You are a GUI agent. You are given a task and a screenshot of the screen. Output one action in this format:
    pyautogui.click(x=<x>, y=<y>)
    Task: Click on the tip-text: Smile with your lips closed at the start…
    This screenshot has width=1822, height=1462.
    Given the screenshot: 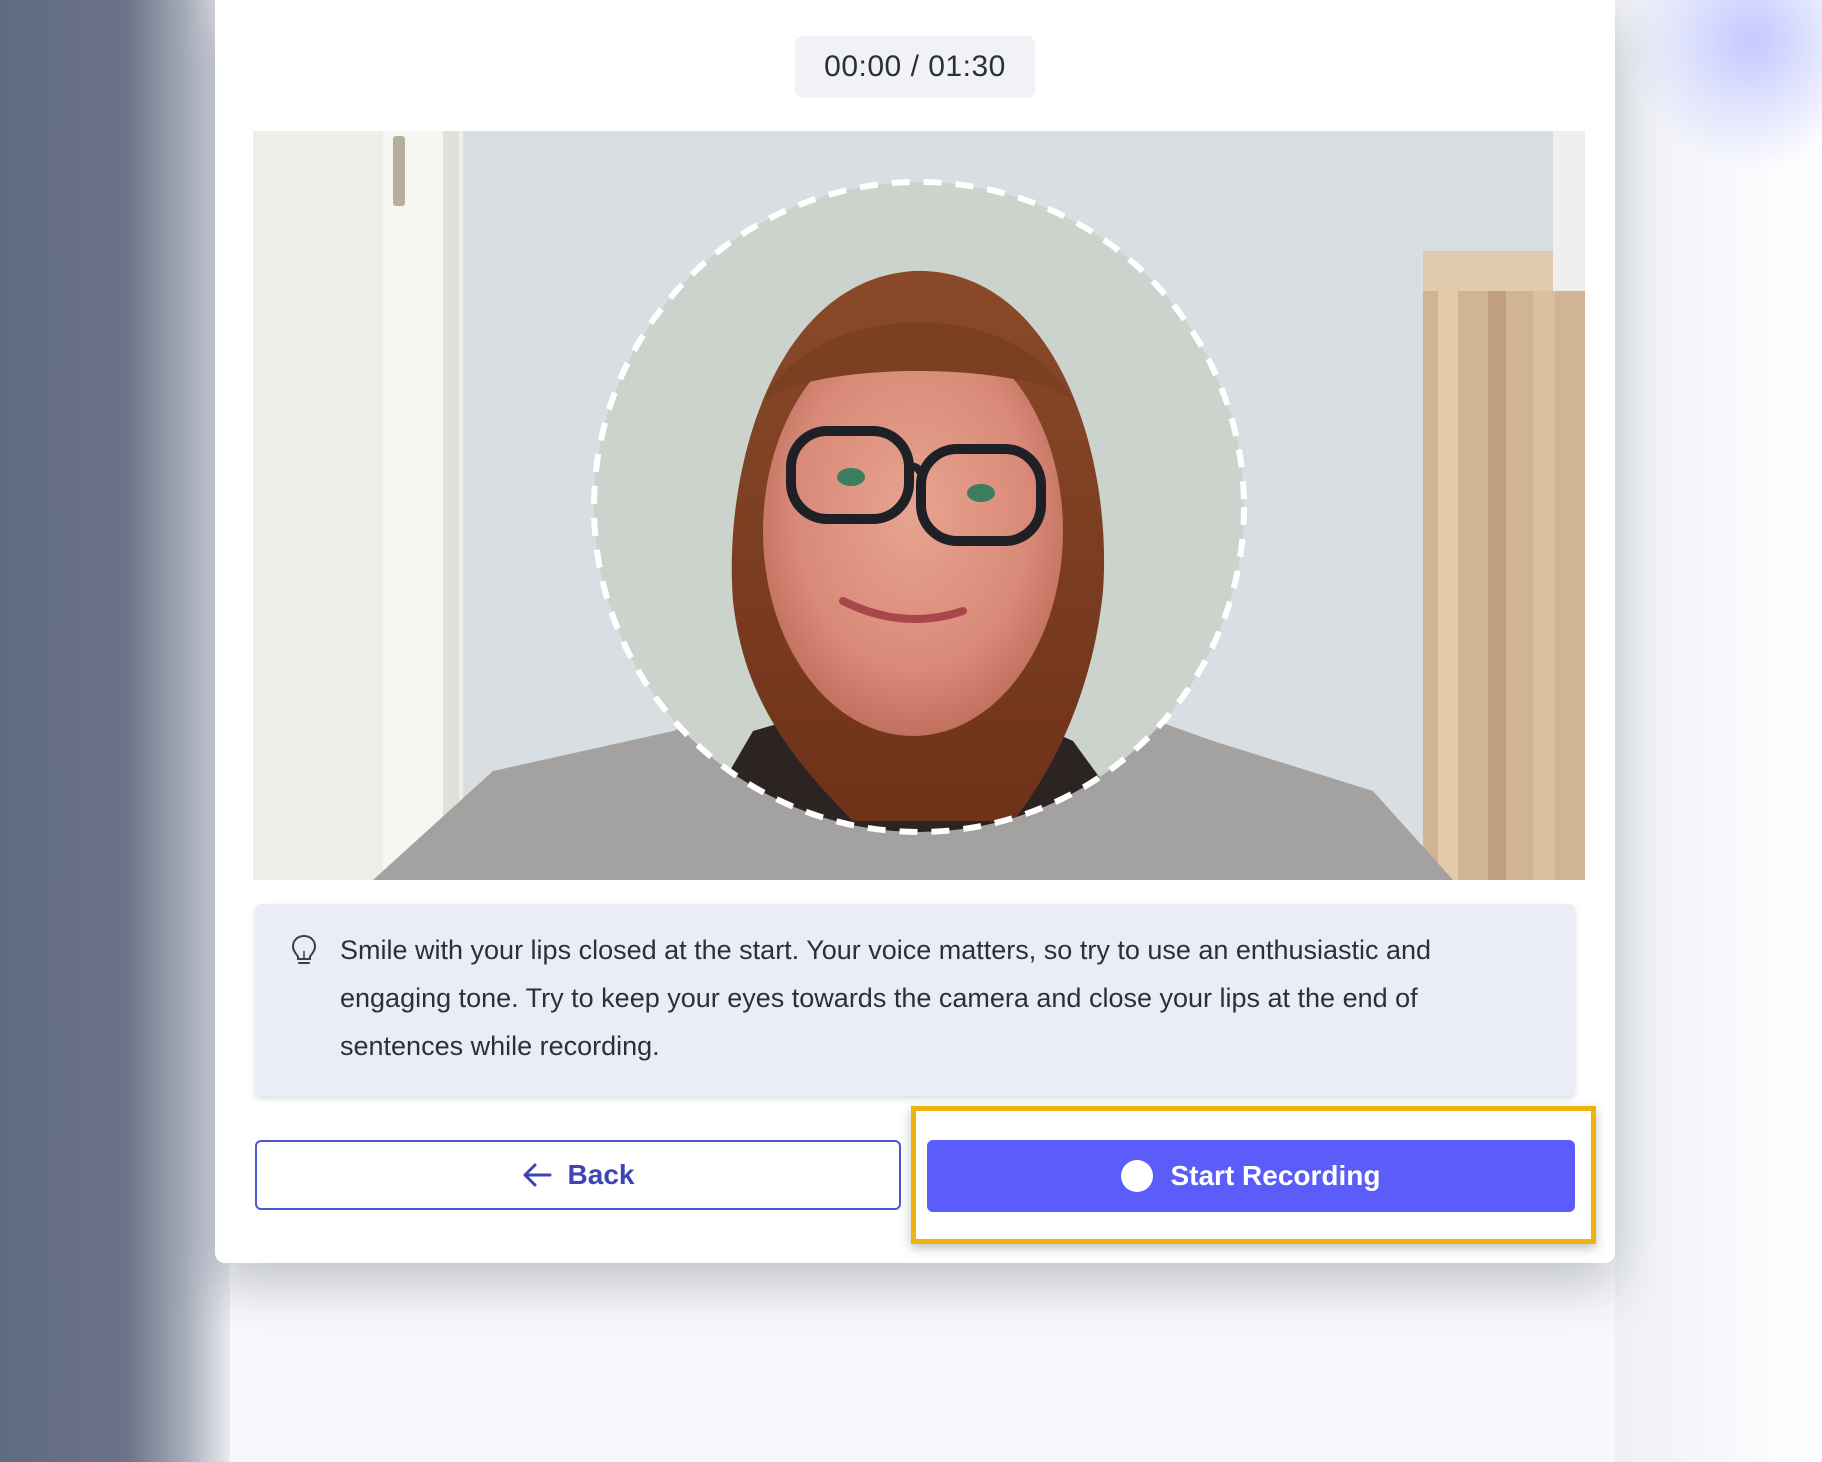 What is the action you would take?
    pyautogui.click(x=886, y=998)
    